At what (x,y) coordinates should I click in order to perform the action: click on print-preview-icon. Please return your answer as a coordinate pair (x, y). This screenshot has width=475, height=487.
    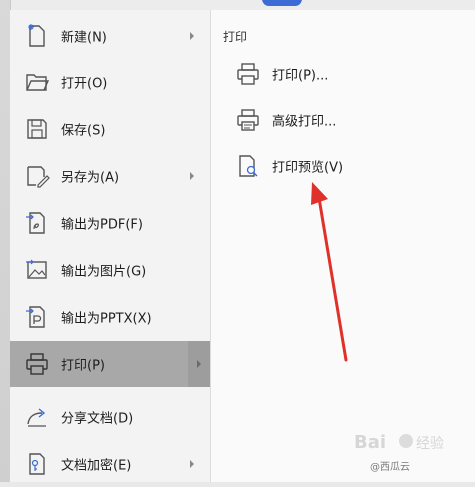
    Looking at the image, I should click on (248, 166).